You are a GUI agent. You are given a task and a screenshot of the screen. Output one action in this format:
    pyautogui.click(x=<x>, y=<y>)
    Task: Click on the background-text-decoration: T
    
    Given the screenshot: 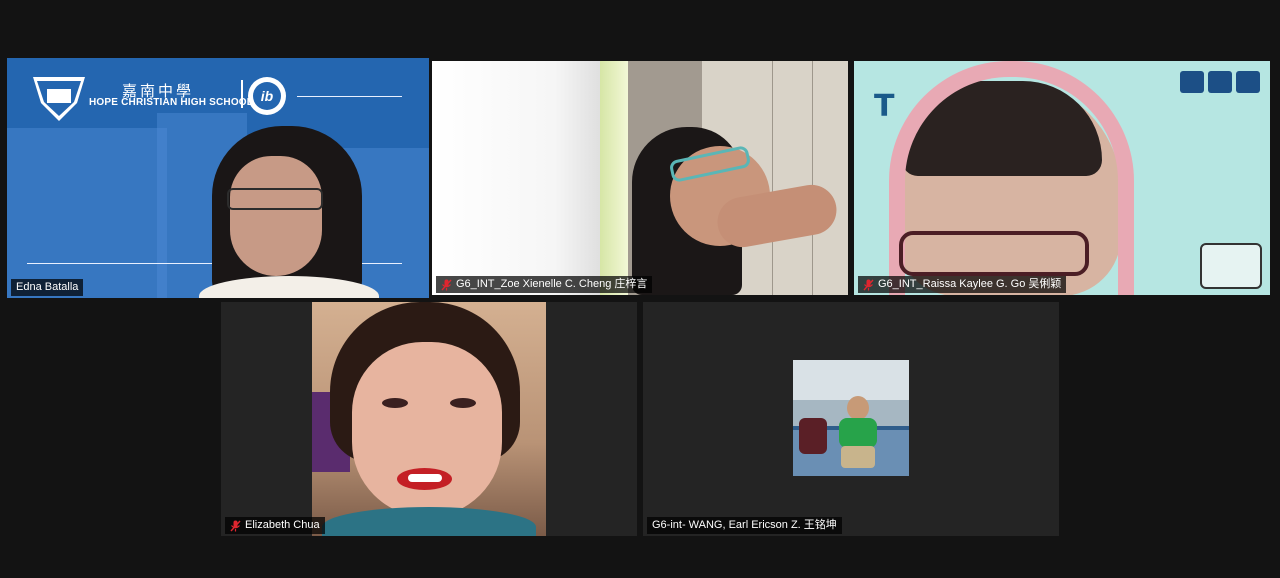 What is the action you would take?
    pyautogui.click(x=884, y=106)
    